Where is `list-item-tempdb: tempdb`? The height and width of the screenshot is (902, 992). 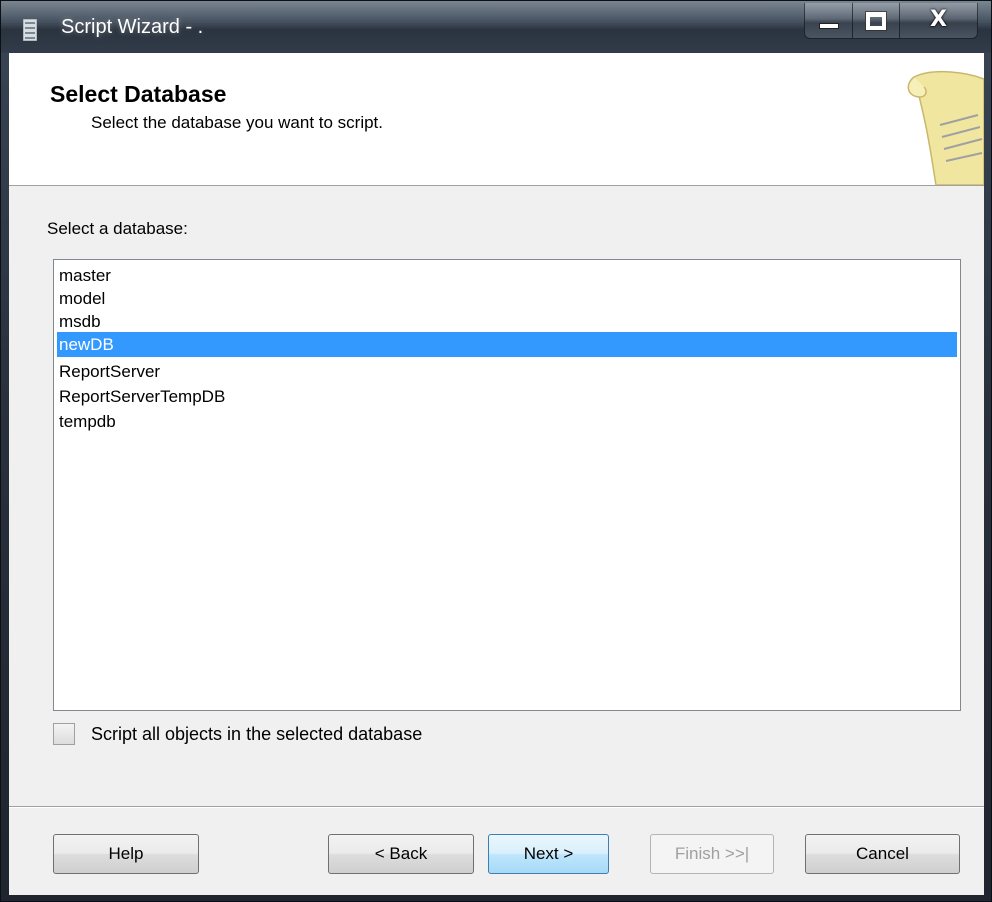 list-item-tempdb: tempdb is located at coordinates (507, 421).